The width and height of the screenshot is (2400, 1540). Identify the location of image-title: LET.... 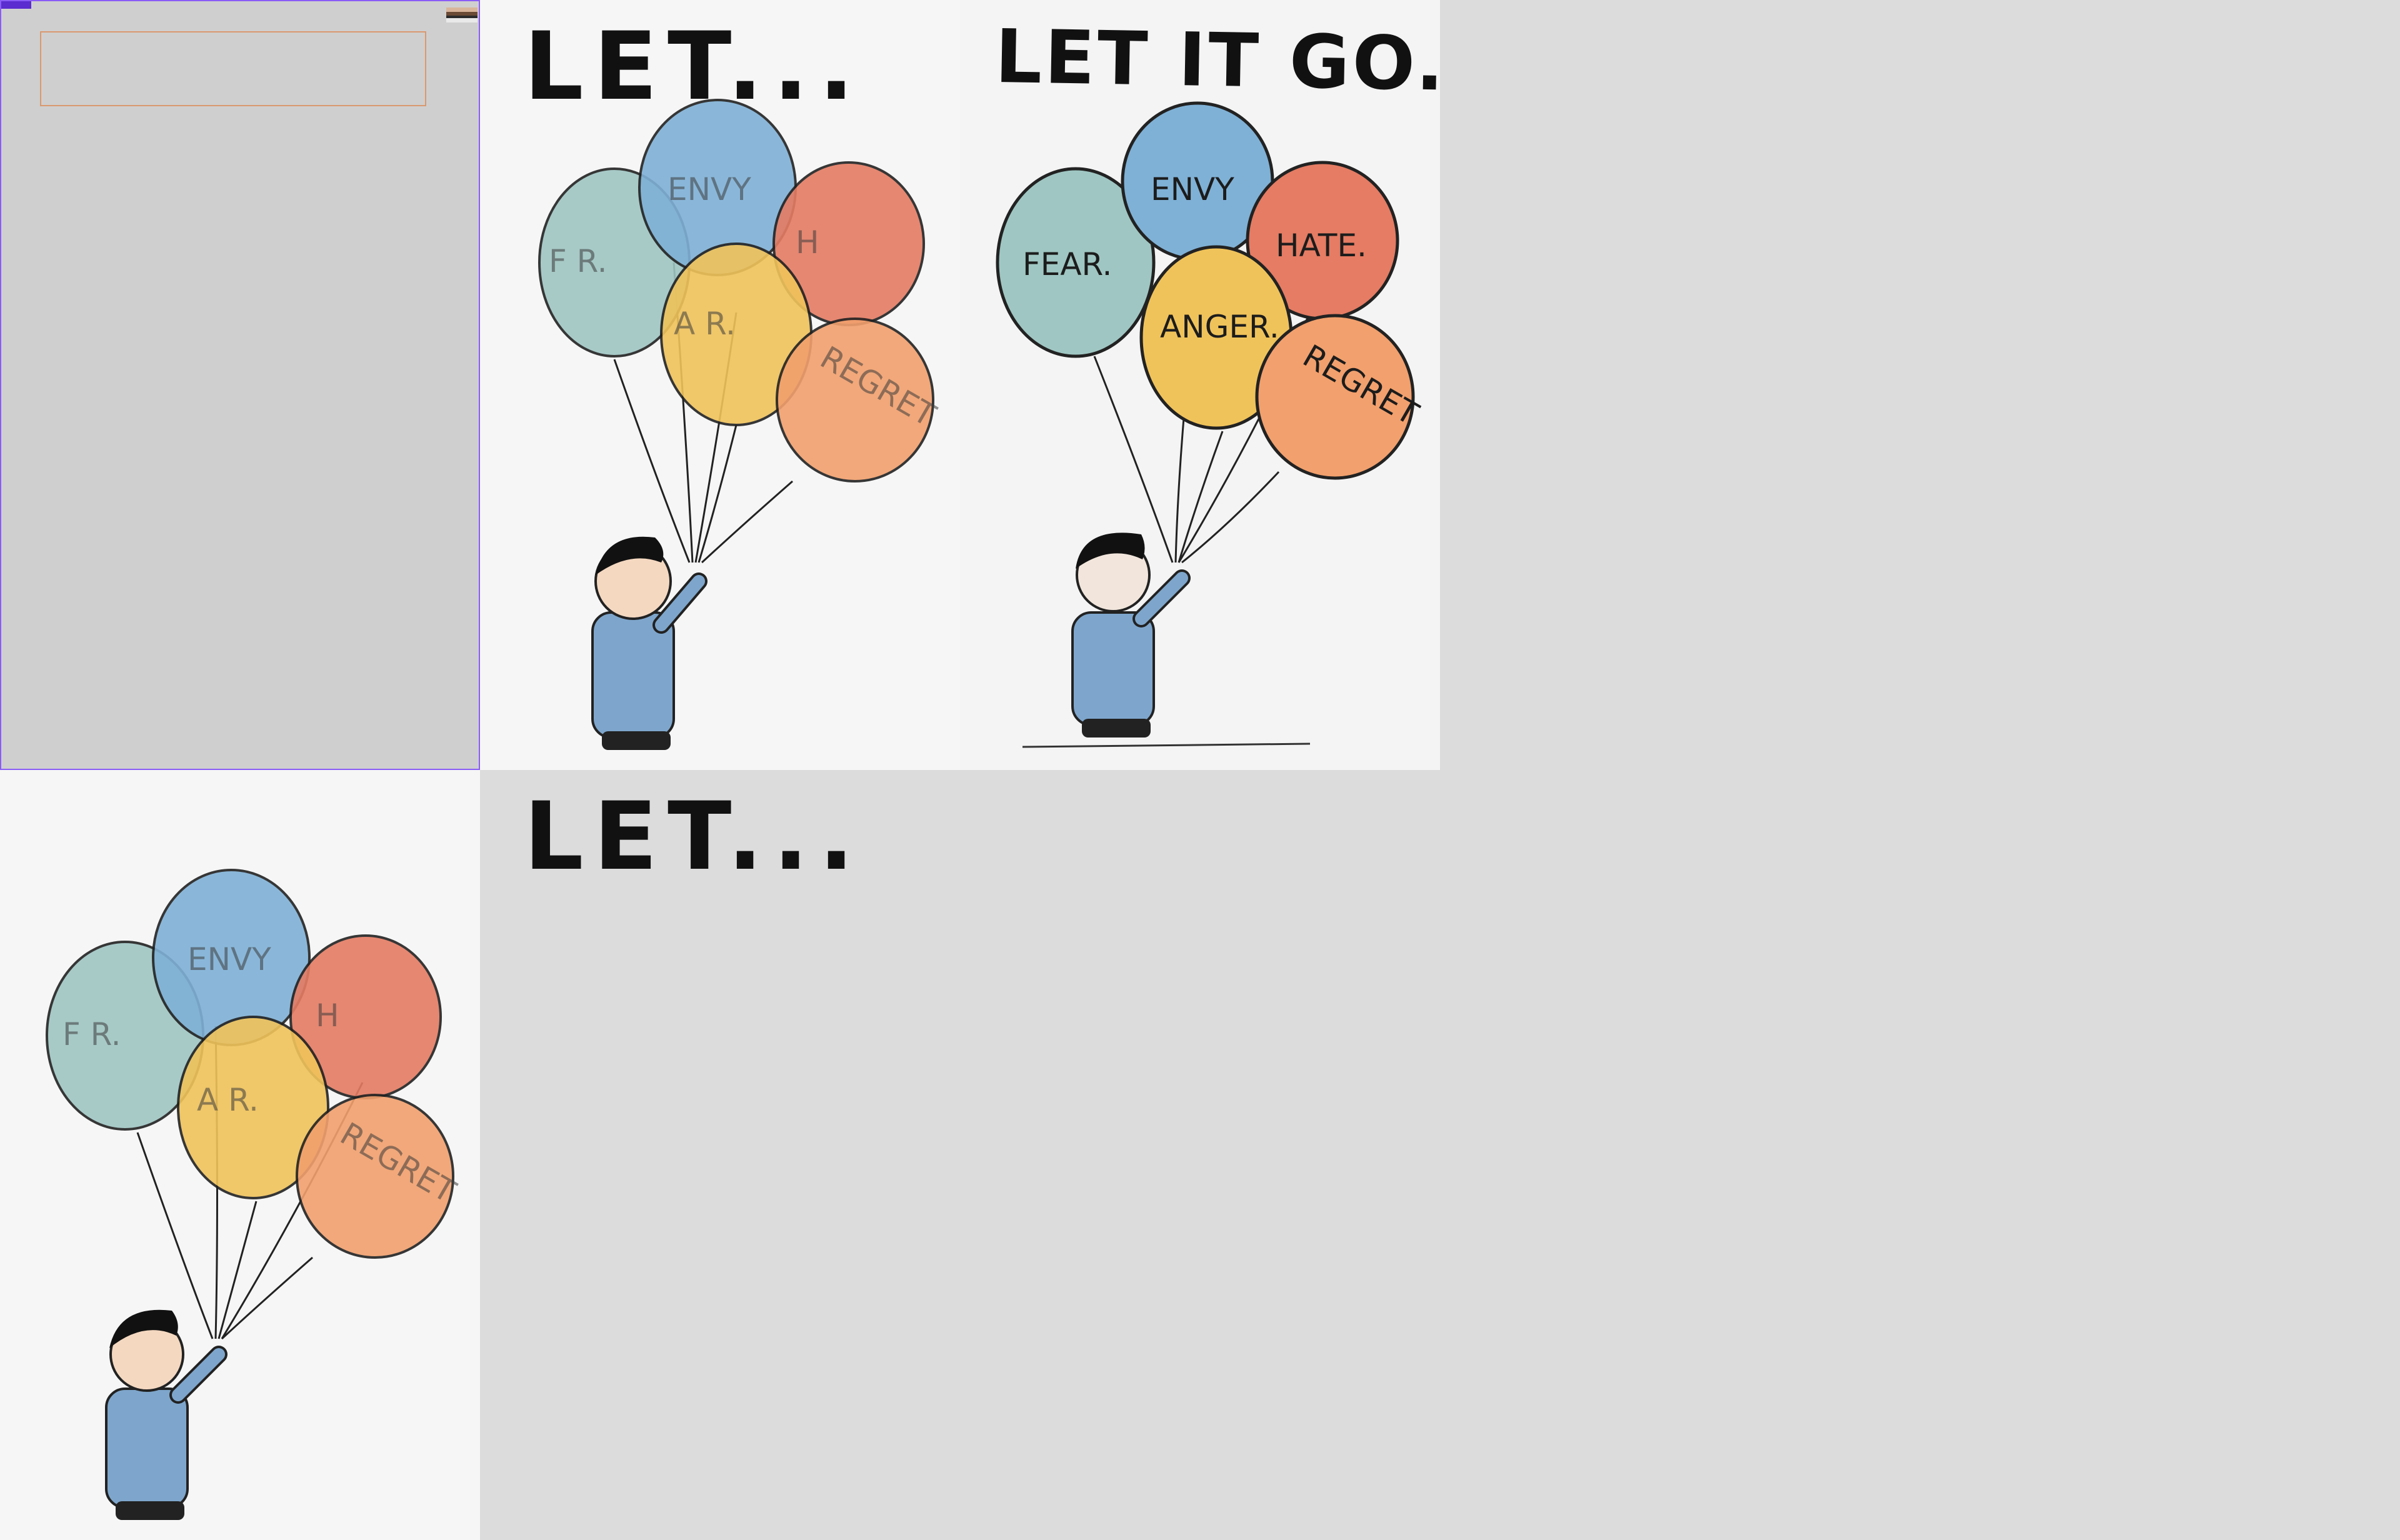
(694, 836).